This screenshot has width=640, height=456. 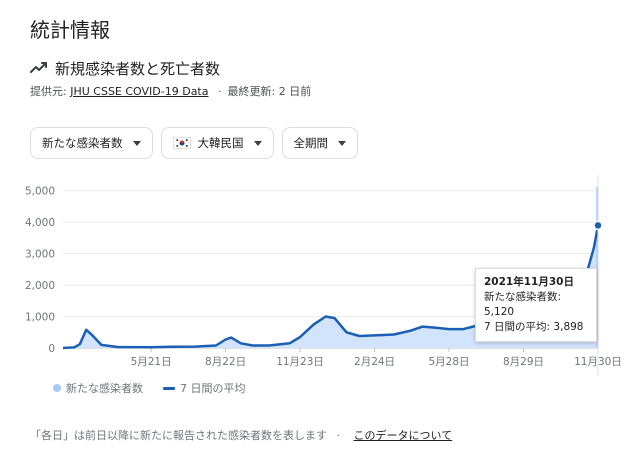 What do you see at coordinates (311, 143) in the screenshot?
I see `period-dropdown-label: 全期間` at bounding box center [311, 143].